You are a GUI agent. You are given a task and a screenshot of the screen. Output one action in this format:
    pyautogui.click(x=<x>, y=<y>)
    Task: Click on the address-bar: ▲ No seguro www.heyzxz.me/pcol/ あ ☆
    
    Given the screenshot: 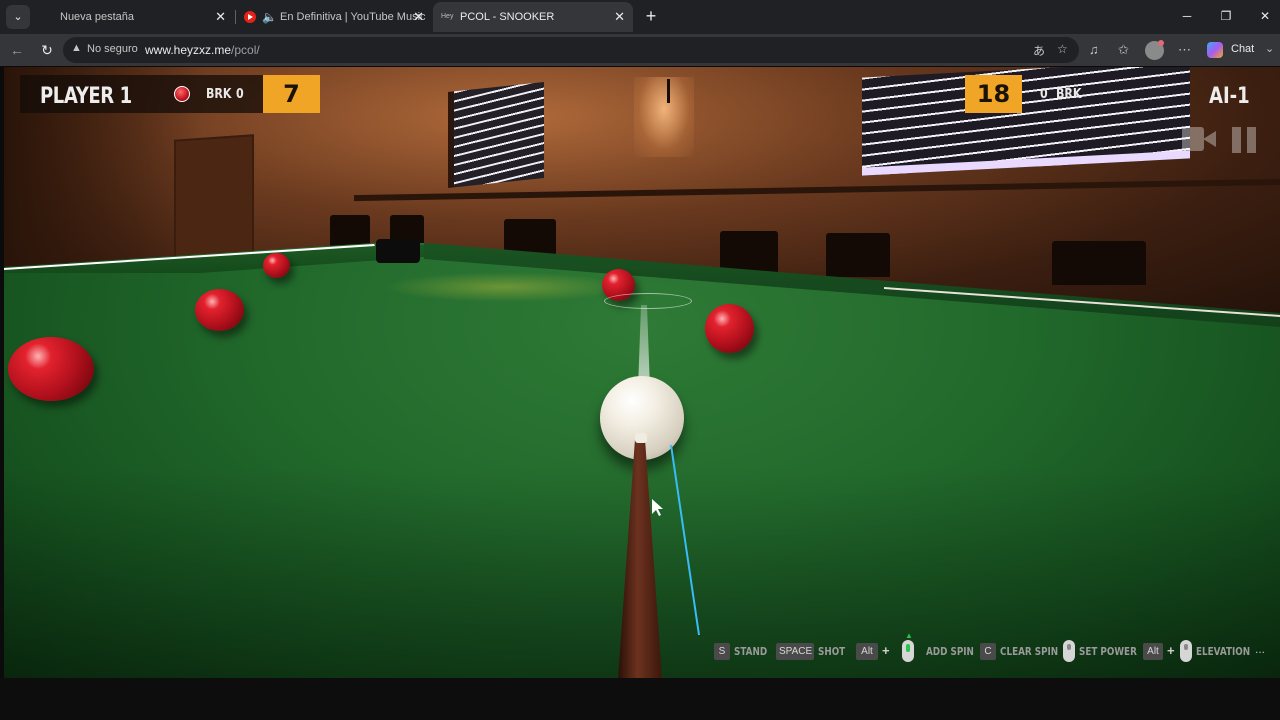 What is the action you would take?
    pyautogui.click(x=571, y=50)
    